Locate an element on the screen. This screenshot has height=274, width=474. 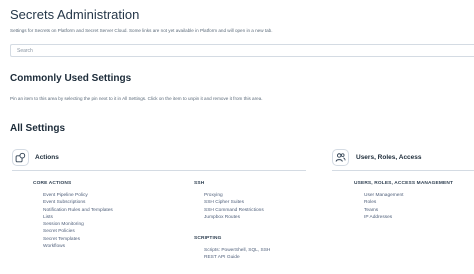
group-header-scripting: SCRIPTING is located at coordinates (208, 238).